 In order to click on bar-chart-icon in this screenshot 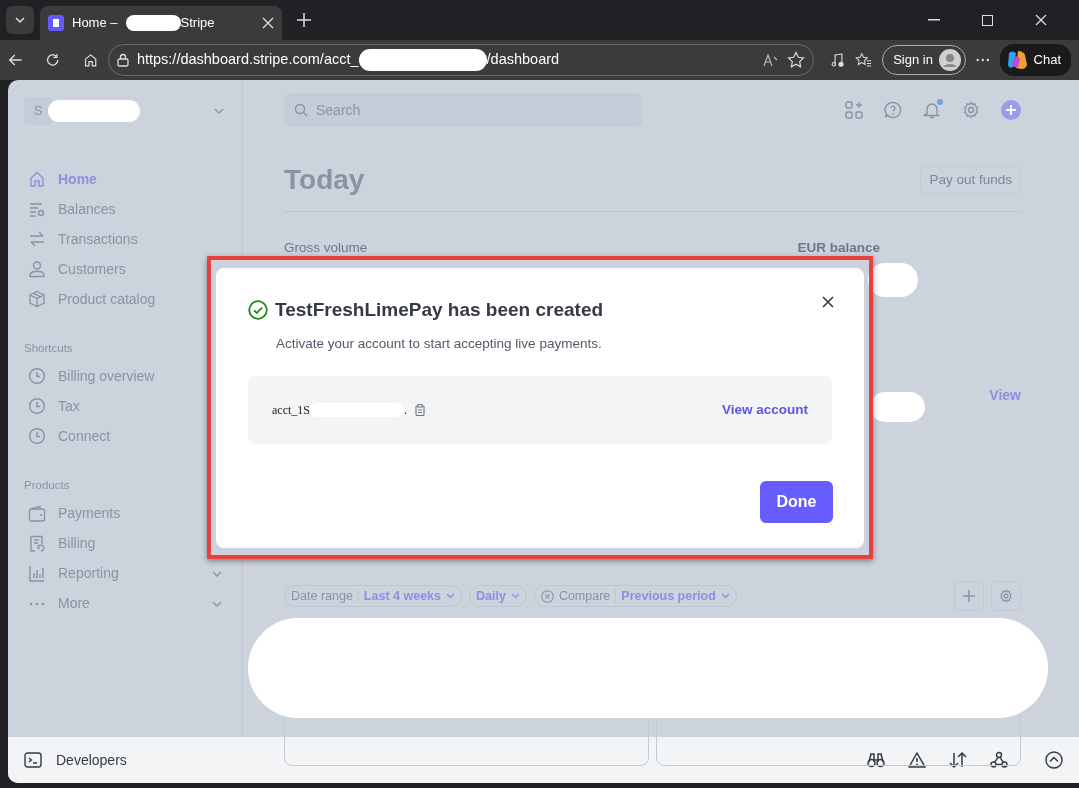, I will do `click(37, 573)`.